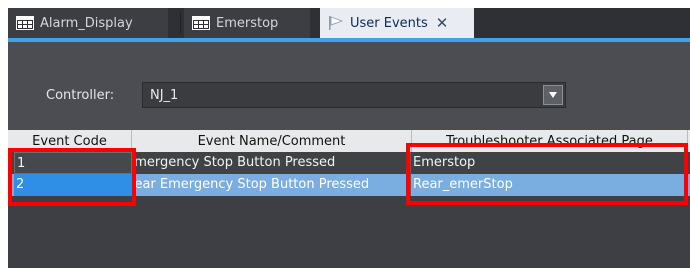 This screenshot has height=268, width=690. What do you see at coordinates (553, 95) in the screenshot?
I see `dropdown-arrow-icon` at bounding box center [553, 95].